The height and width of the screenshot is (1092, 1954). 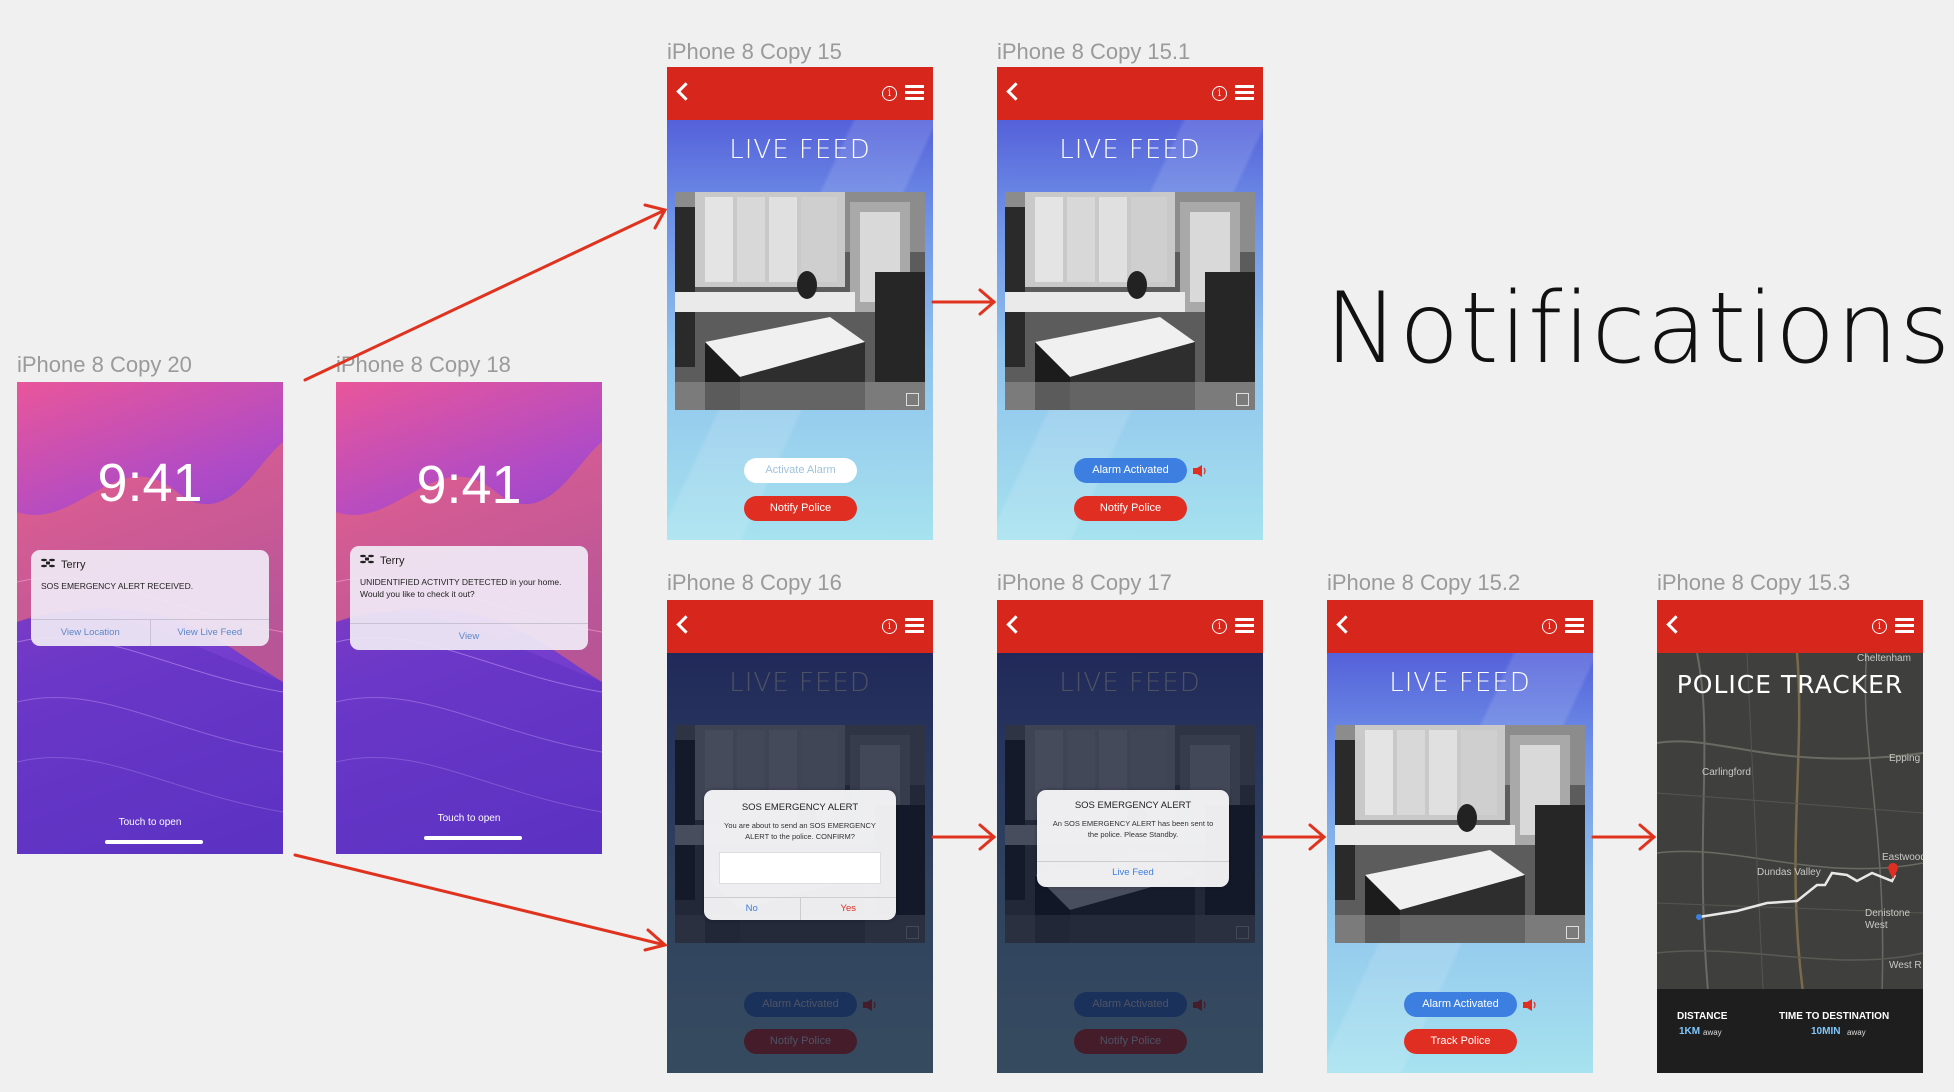 I want to click on view-live-feed-button: View Live Feed, so click(x=209, y=633).